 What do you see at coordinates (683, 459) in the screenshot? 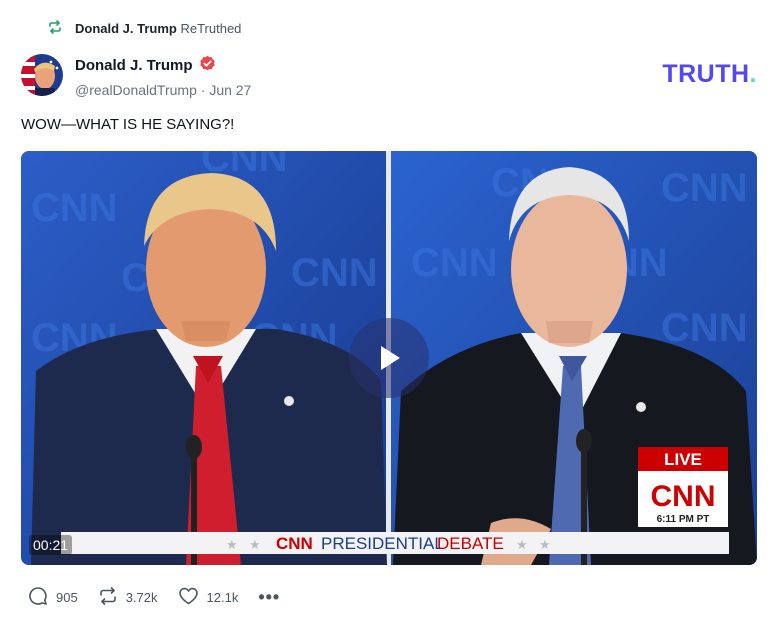
I see `svg-text: LIVE` at bounding box center [683, 459].